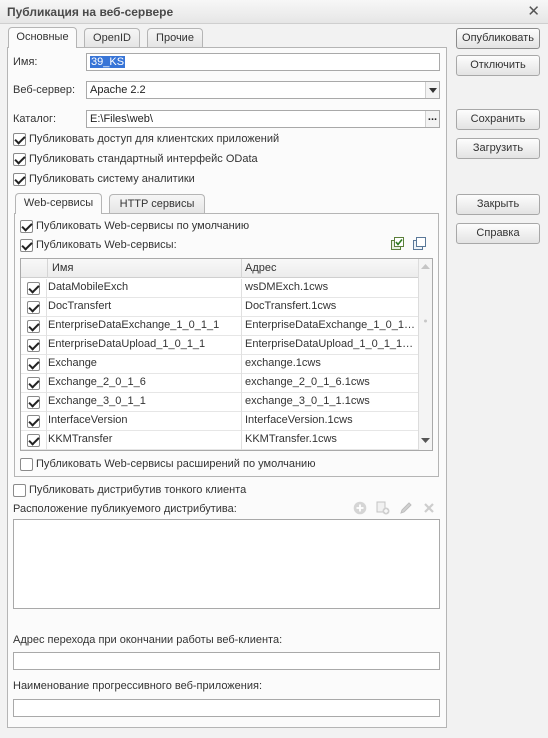 Image resolution: width=548 pixels, height=738 pixels. Describe the element at coordinates (425, 321) in the screenshot. I see `scroll-thumb-icon` at that location.